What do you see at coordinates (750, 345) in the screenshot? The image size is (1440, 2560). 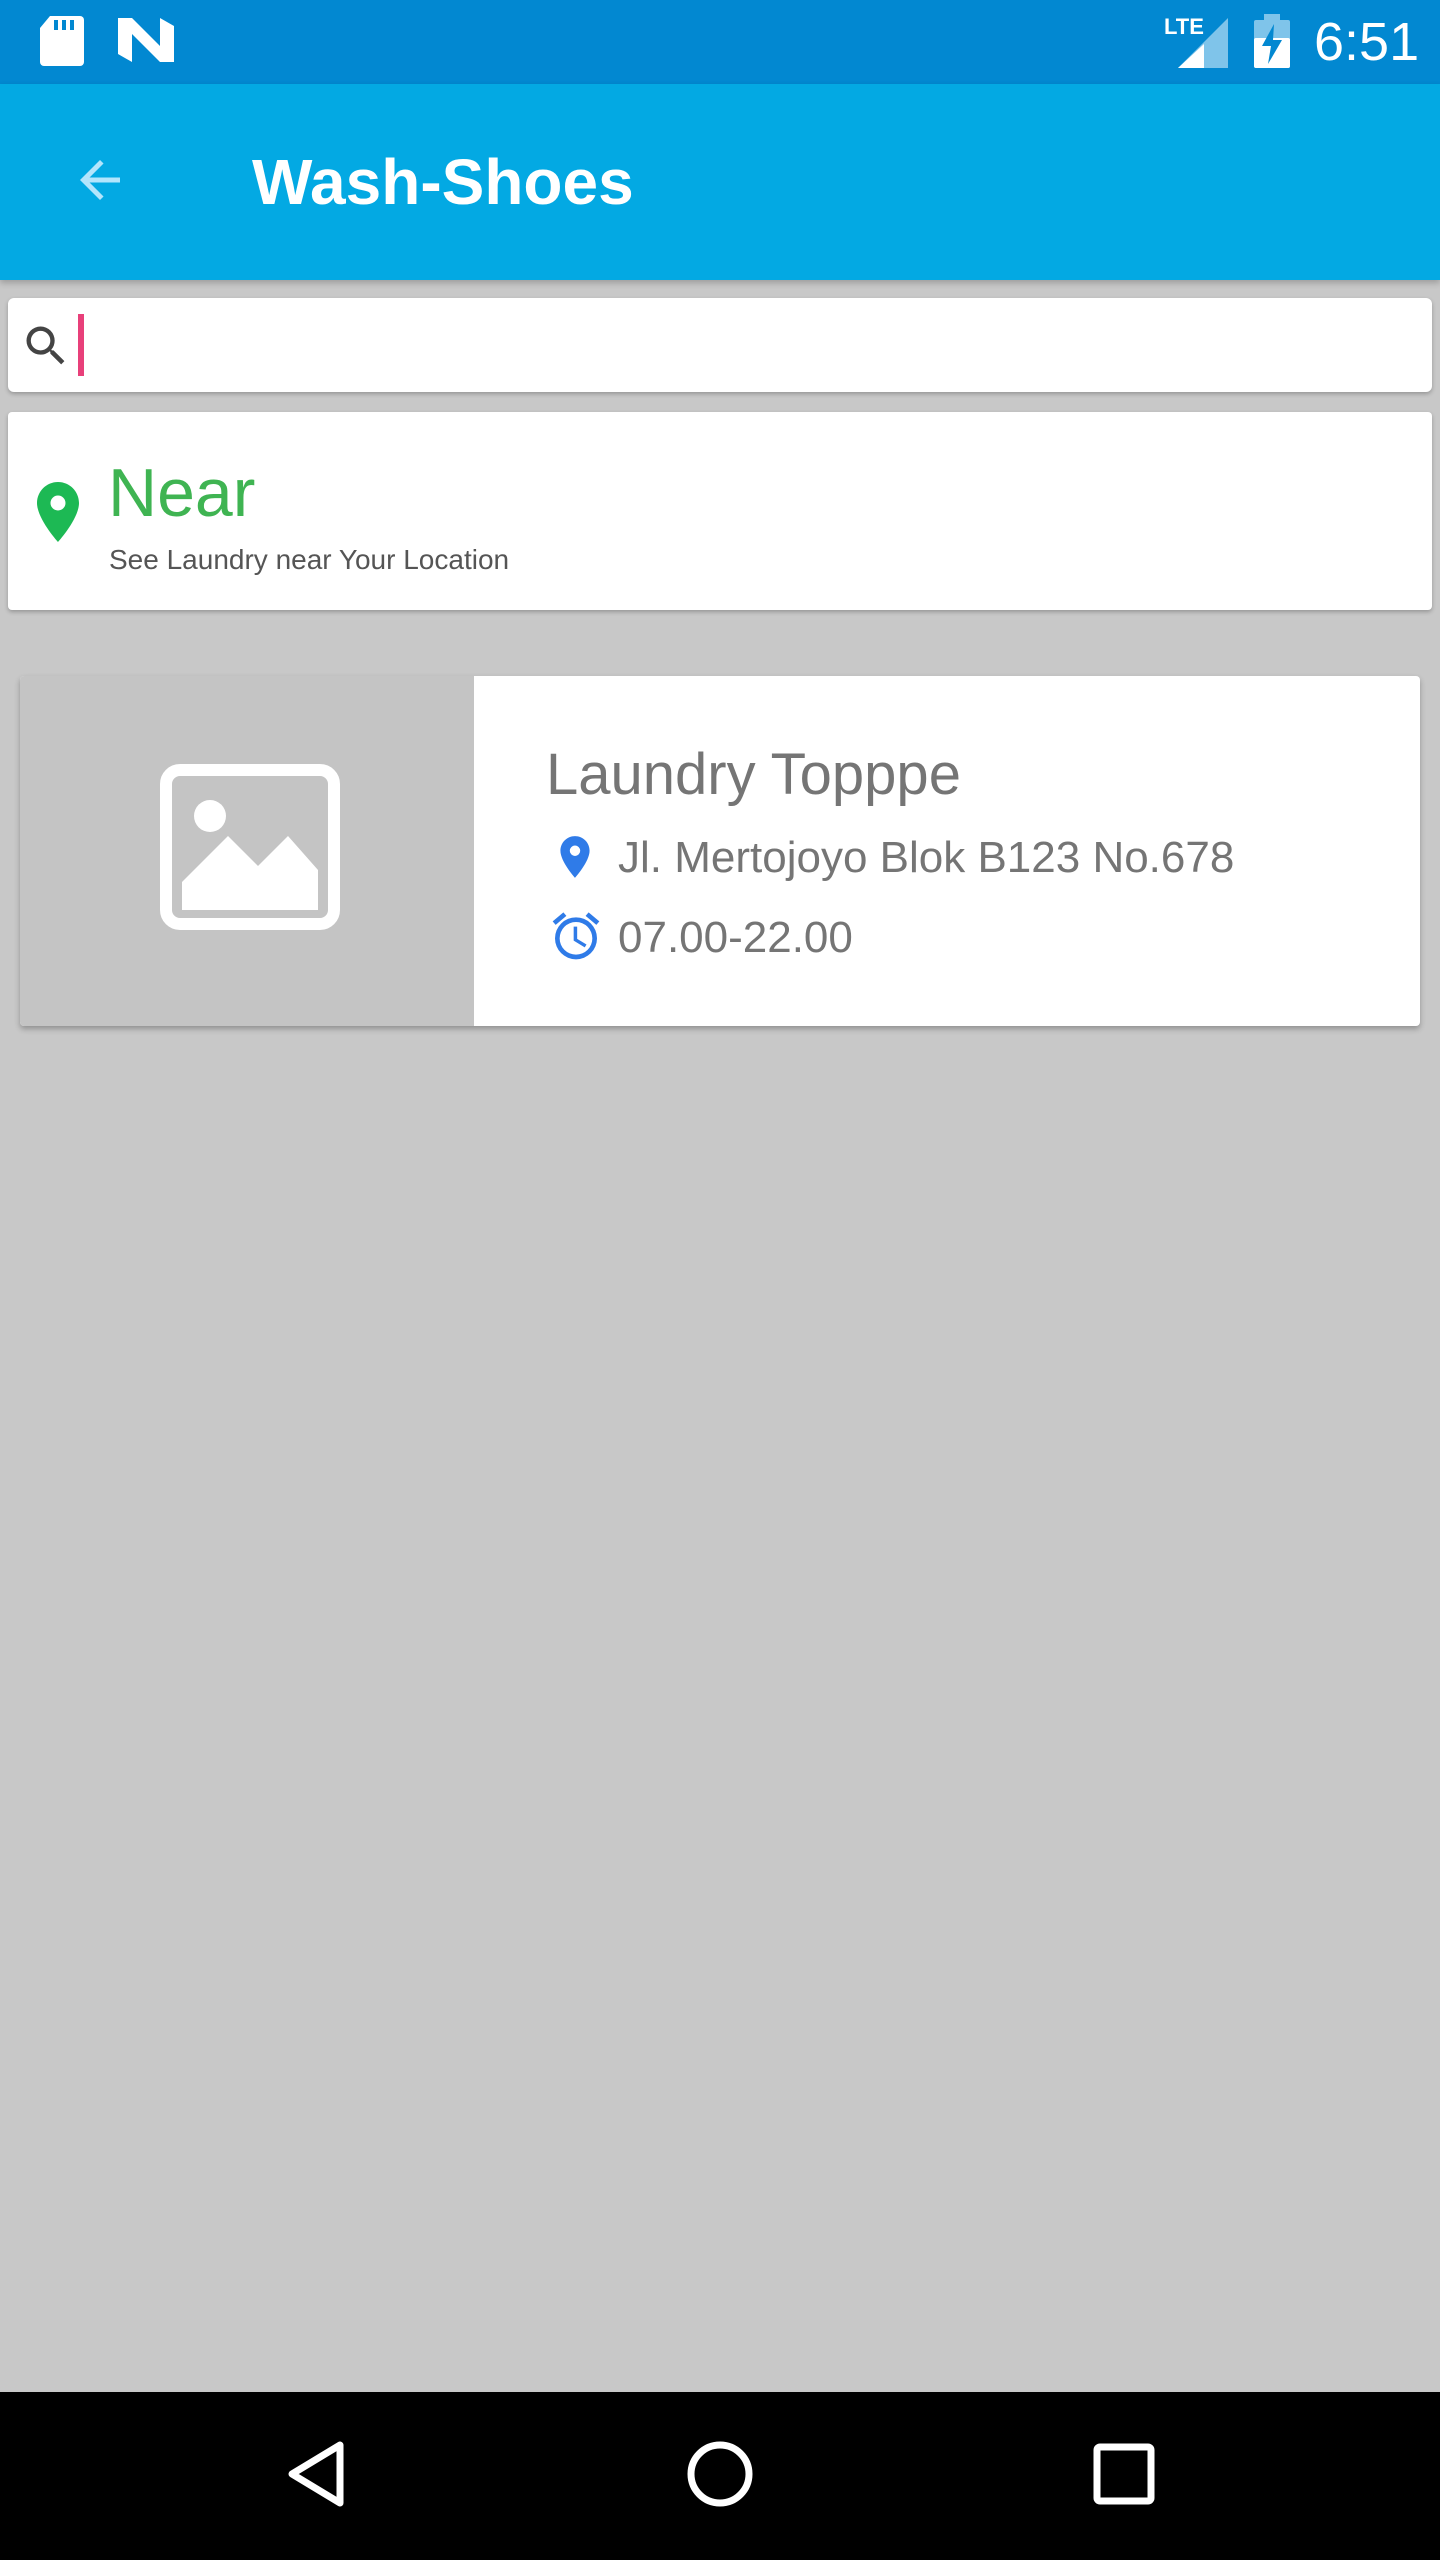 I see `search-input` at bounding box center [750, 345].